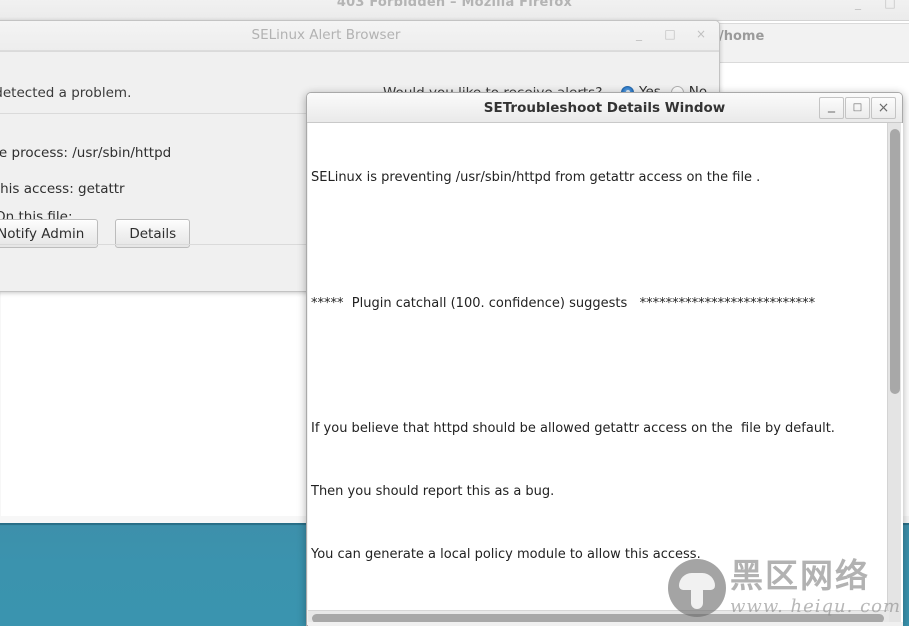  What do you see at coordinates (890, 4) in the screenshot?
I see `firefox-maximize-icon: □` at bounding box center [890, 4].